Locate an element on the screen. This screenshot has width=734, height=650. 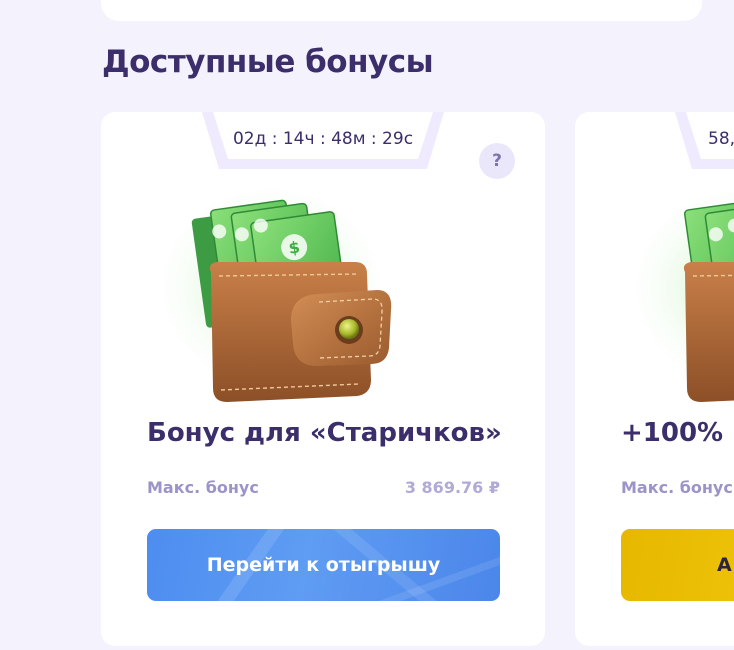
timer-tab: 02д : 14ч : 48м : 29с is located at coordinates (323, 140).